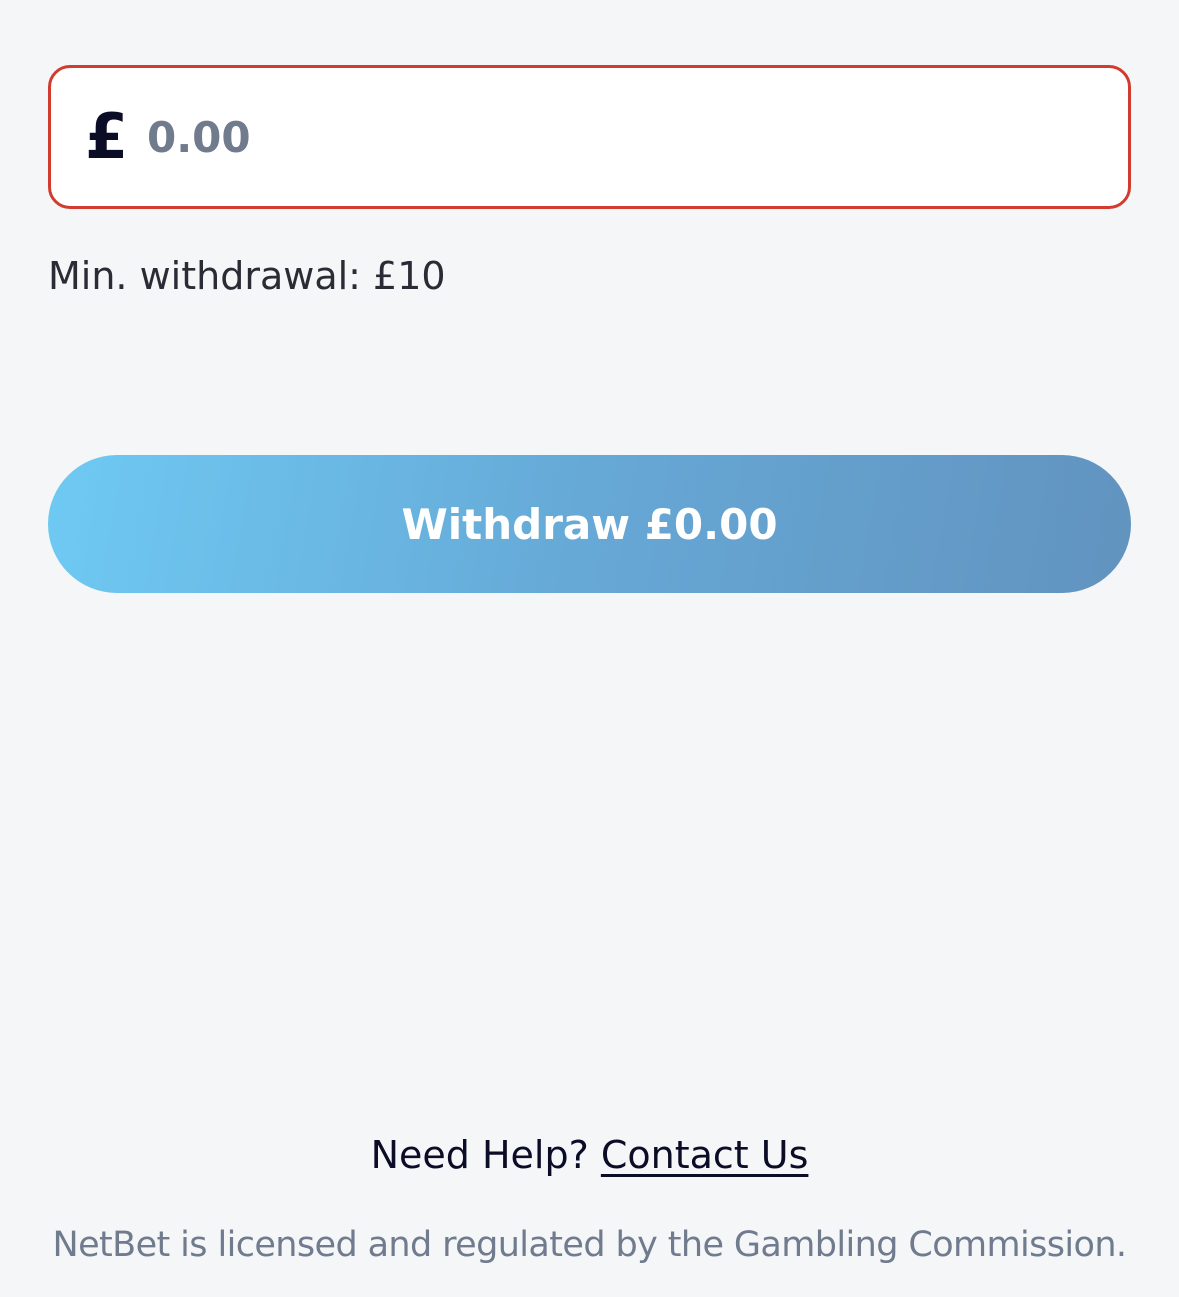 This screenshot has height=1297, width=1179. I want to click on min-withdrawal-label: Min. withdrawal: £10, so click(247, 276).